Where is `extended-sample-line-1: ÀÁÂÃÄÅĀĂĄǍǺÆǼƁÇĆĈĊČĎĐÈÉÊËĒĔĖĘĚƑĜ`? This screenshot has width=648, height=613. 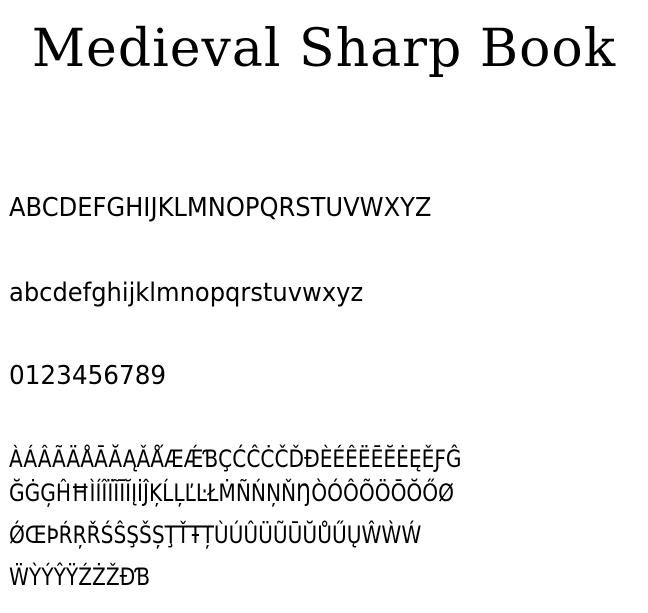
extended-sample-line-1: ÀÁÂÃÄÅĀĂĄǍǺÆǼƁÇĆĈĊČĎĐÈÉÊËĒĔĖĘĚƑĜ is located at coordinates (235, 459).